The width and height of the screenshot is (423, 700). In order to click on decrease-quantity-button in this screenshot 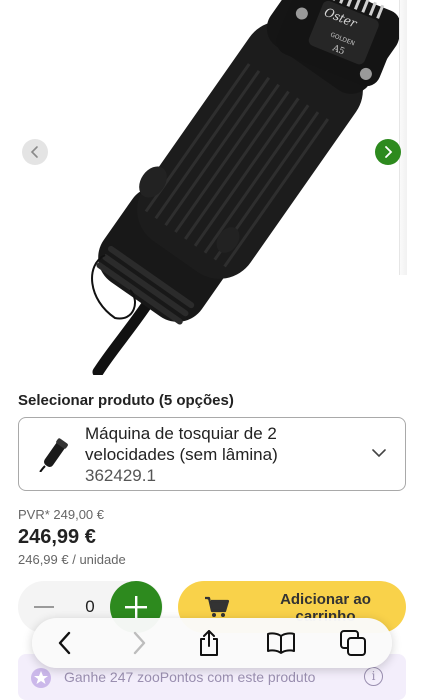, I will do `click(44, 607)`.